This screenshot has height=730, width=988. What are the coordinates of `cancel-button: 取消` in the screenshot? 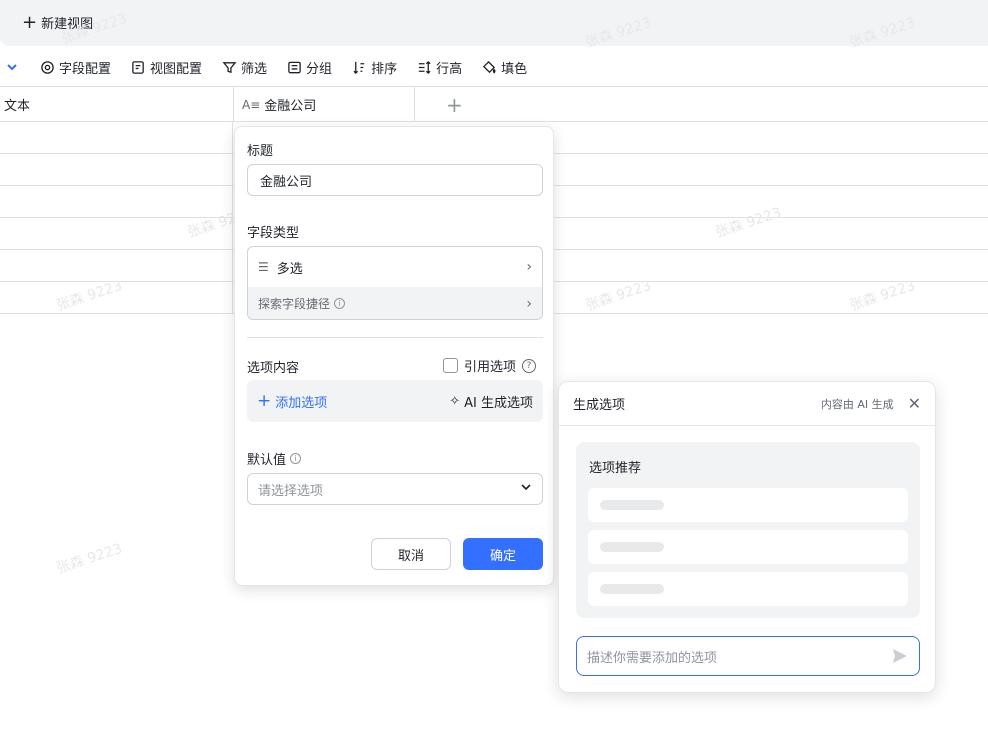 It's located at (411, 554).